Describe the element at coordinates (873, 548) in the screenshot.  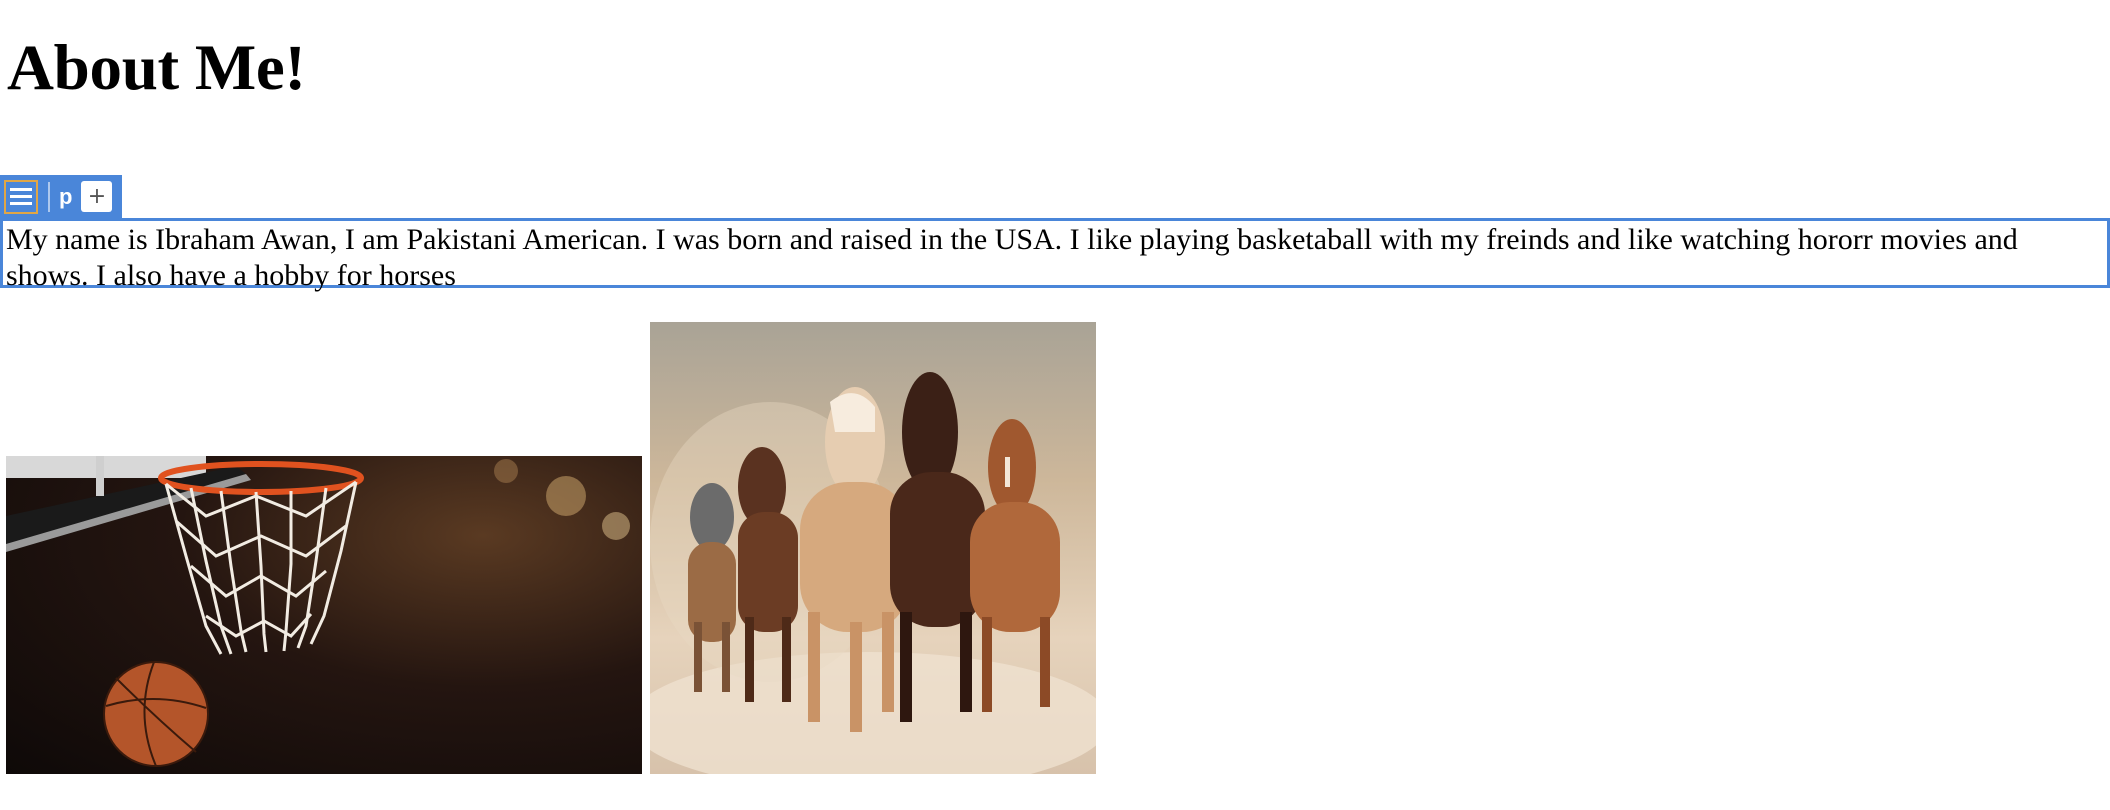
I see `horses-image` at that location.